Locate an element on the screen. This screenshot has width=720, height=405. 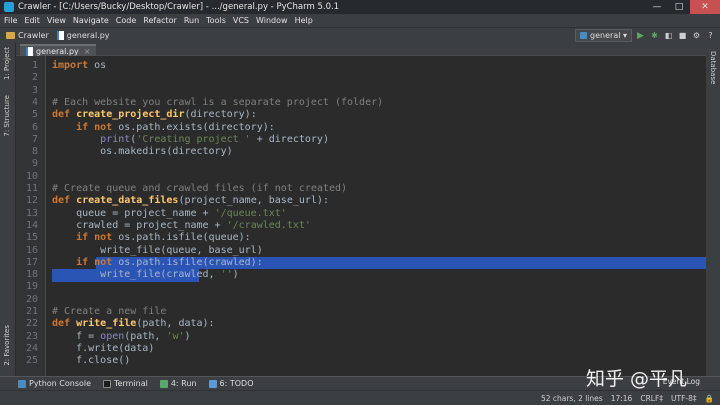
tool-tab-project: 1: Project is located at coordinates (7, 63).